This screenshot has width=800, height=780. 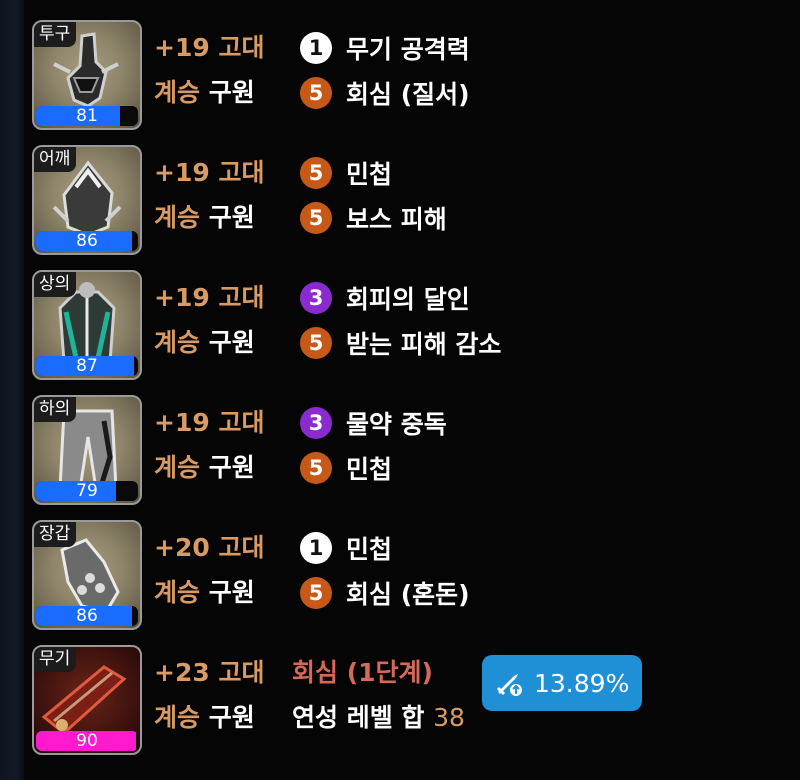 What do you see at coordinates (87, 75) in the screenshot?
I see `helmet-item-thumb: 투구 81` at bounding box center [87, 75].